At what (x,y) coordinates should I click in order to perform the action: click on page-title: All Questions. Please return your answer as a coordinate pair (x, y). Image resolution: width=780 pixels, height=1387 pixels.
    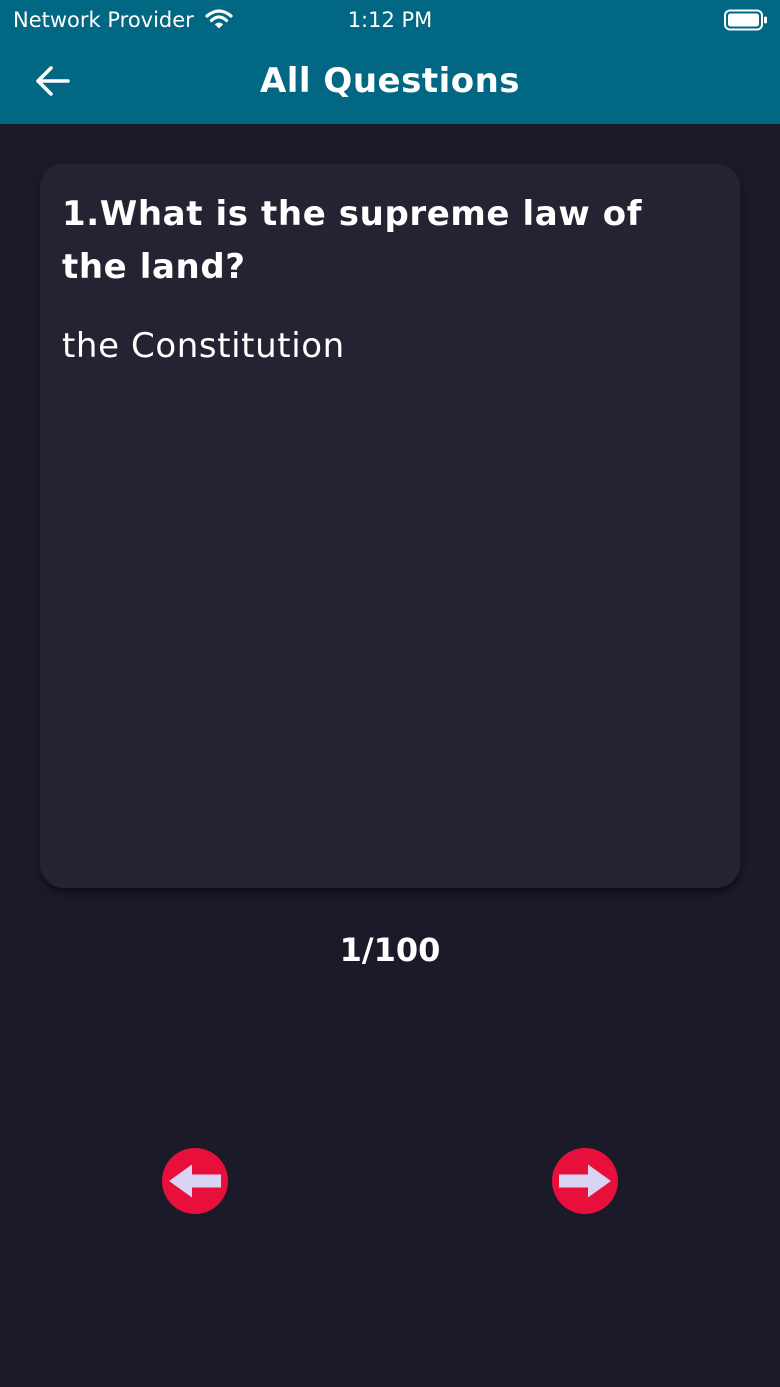
    Looking at the image, I should click on (390, 81).